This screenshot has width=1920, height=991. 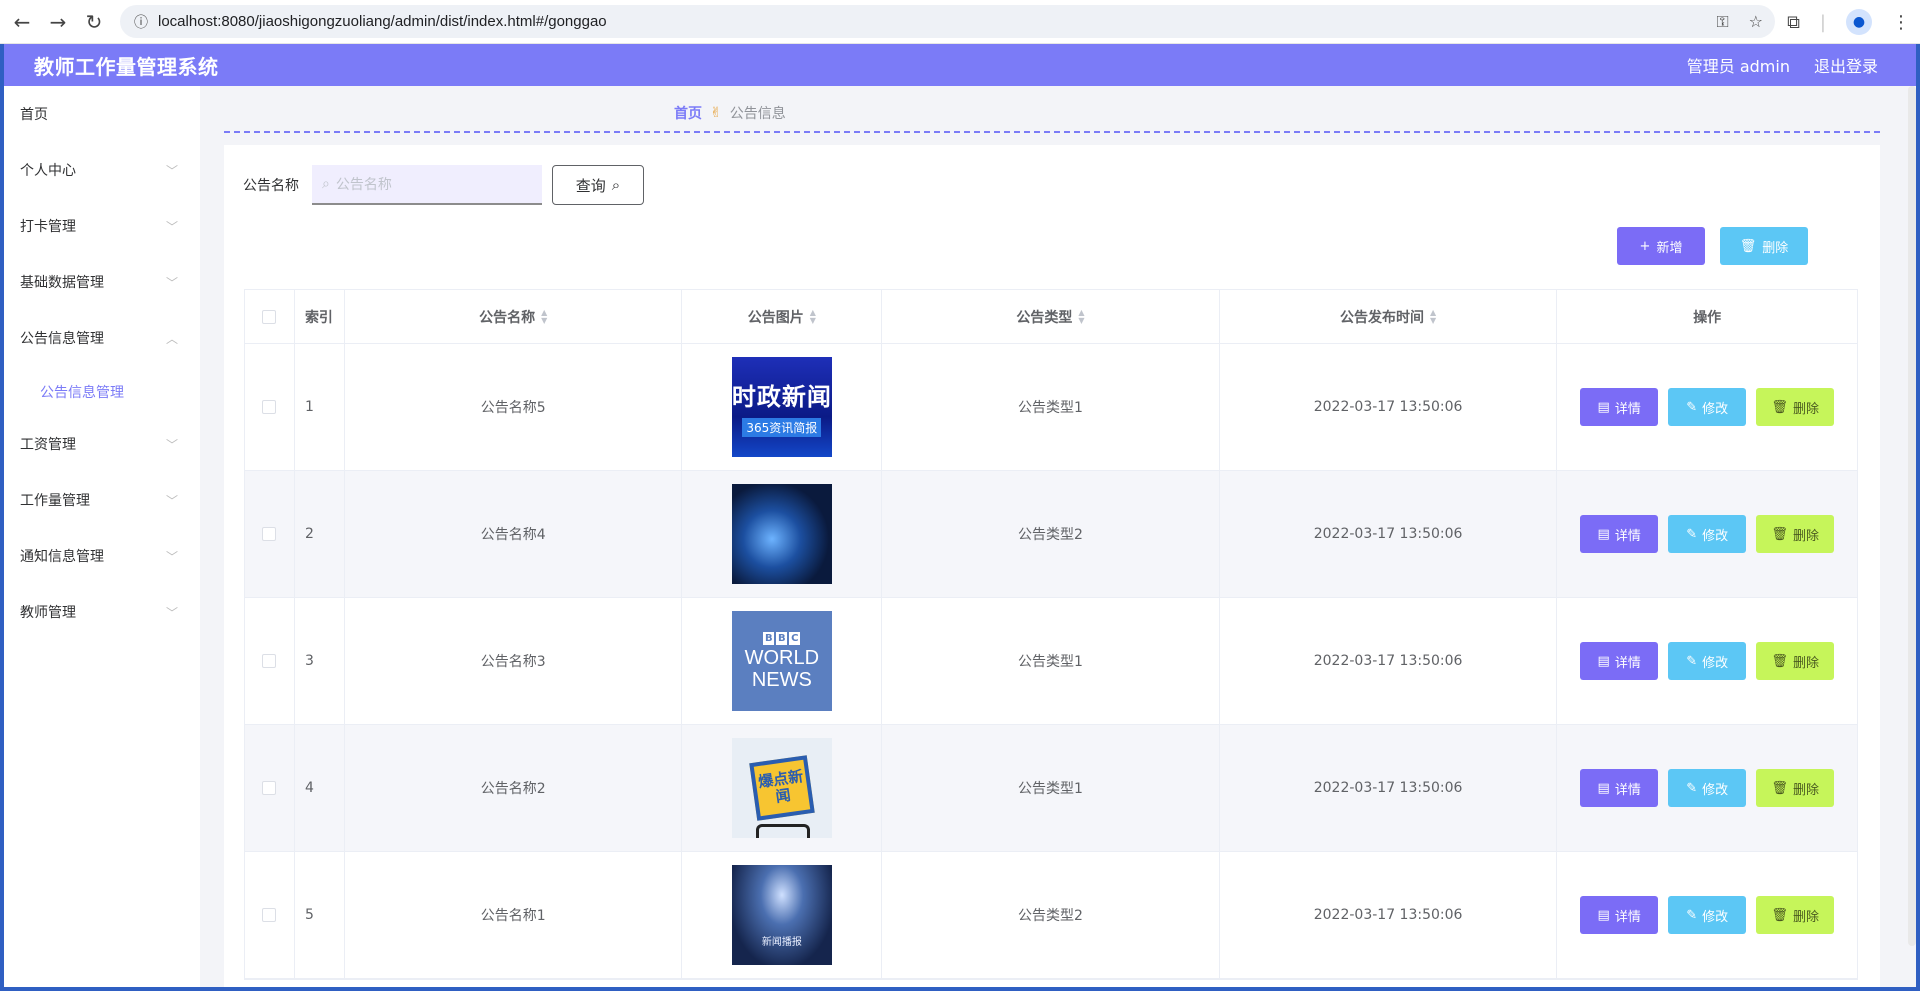 What do you see at coordinates (62, 339) in the screenshot?
I see `sidebar-item-label: 公告信息管理` at bounding box center [62, 339].